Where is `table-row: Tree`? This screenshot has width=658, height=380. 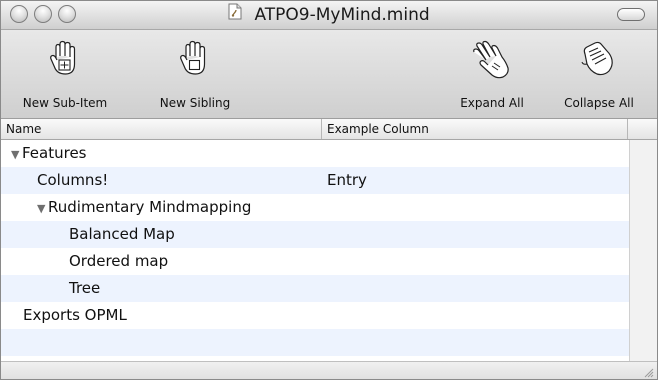
table-row: Tree is located at coordinates (315, 288).